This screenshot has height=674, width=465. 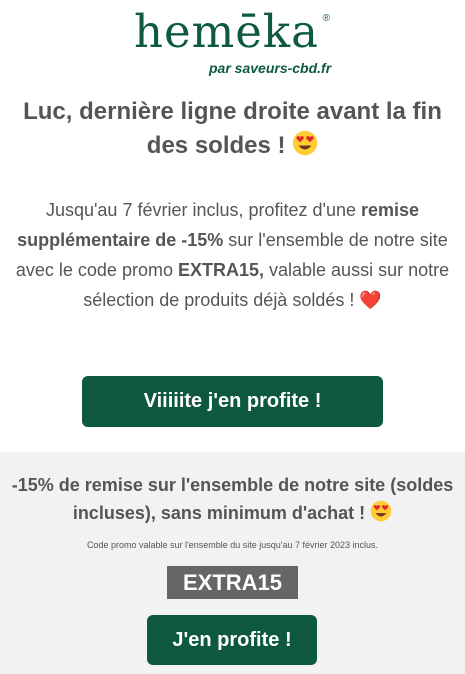 I want to click on red-heart-icon: ❤️, so click(x=370, y=300).